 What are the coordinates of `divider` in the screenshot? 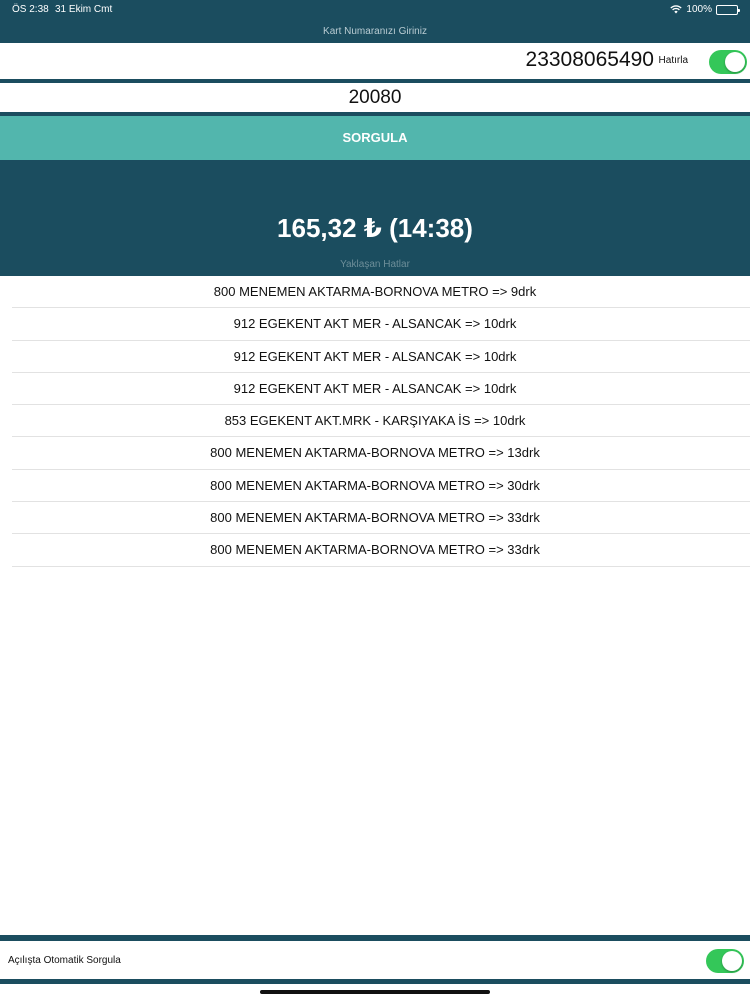 It's located at (375, 981).